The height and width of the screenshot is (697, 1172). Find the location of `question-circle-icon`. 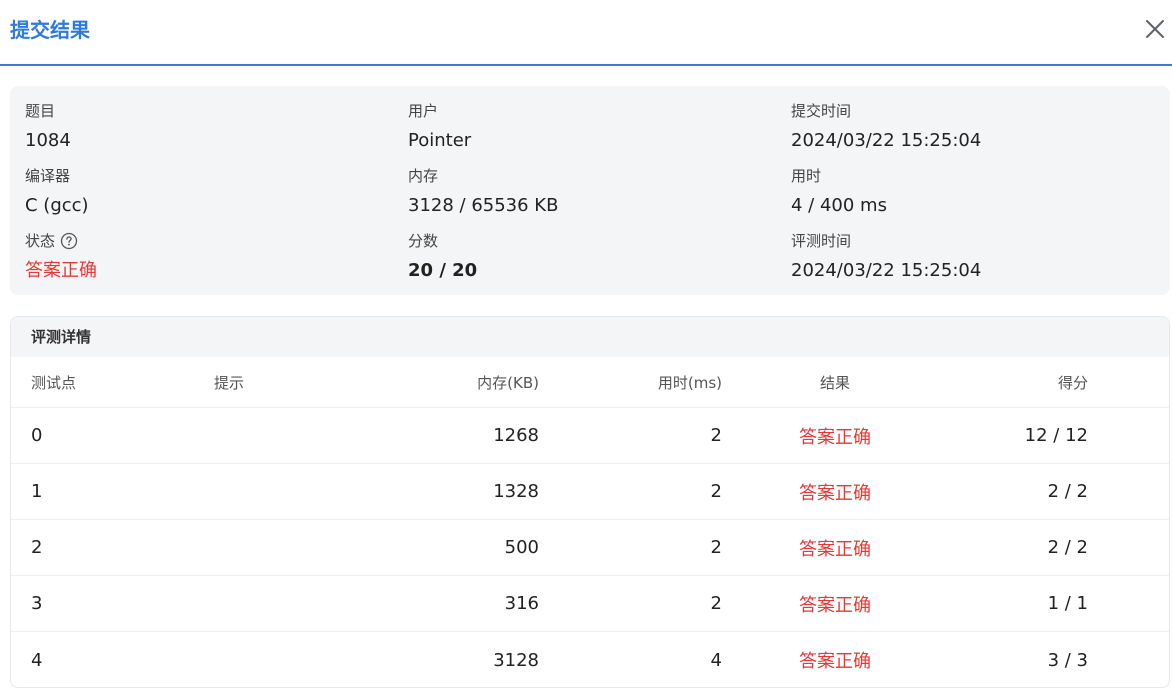

question-circle-icon is located at coordinates (69, 241).